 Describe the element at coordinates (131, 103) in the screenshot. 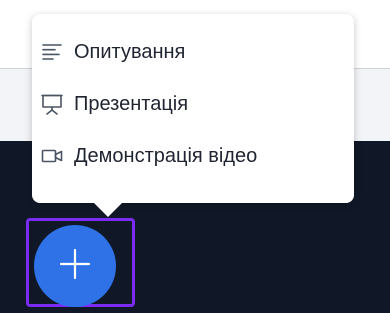

I see `menu-item-label: Презентація` at that location.